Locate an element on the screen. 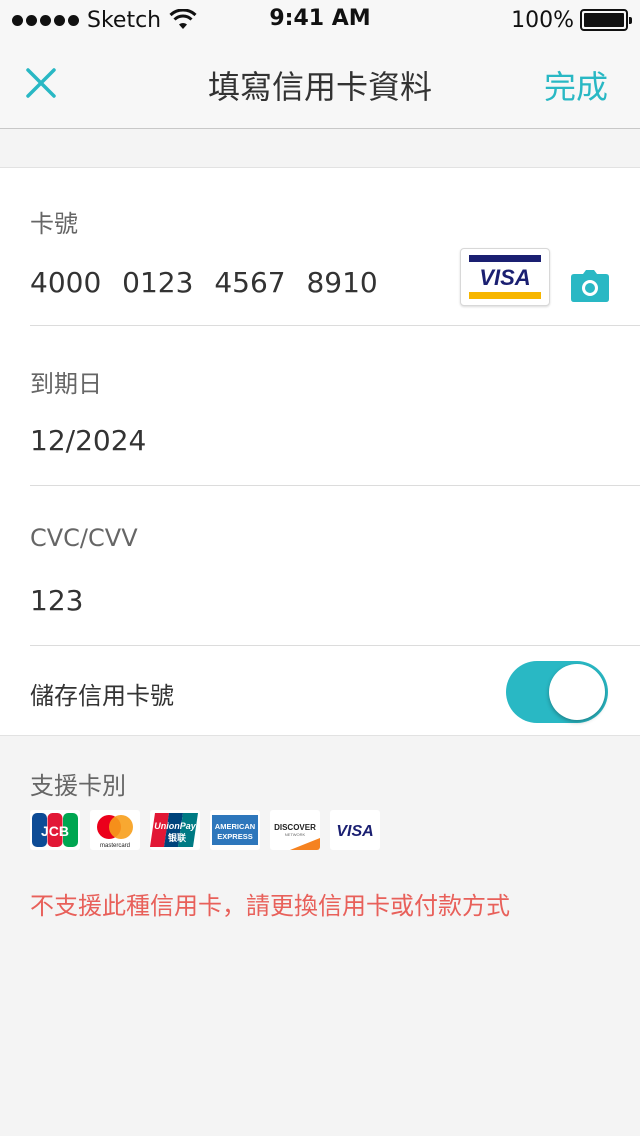 Image resolution: width=640 pixels, height=1136 pixels. error-message: 不支援此種信用卡，請更換信用卡或付款方式 is located at coordinates (270, 906).